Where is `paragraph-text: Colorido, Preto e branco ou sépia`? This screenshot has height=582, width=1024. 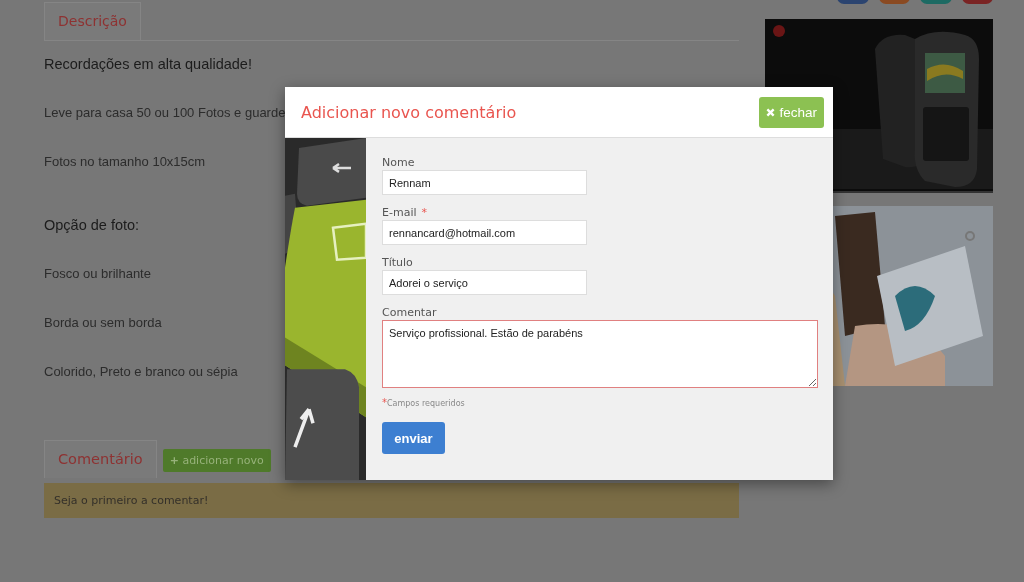
paragraph-text: Colorido, Preto e branco ou sépia is located at coordinates (141, 372).